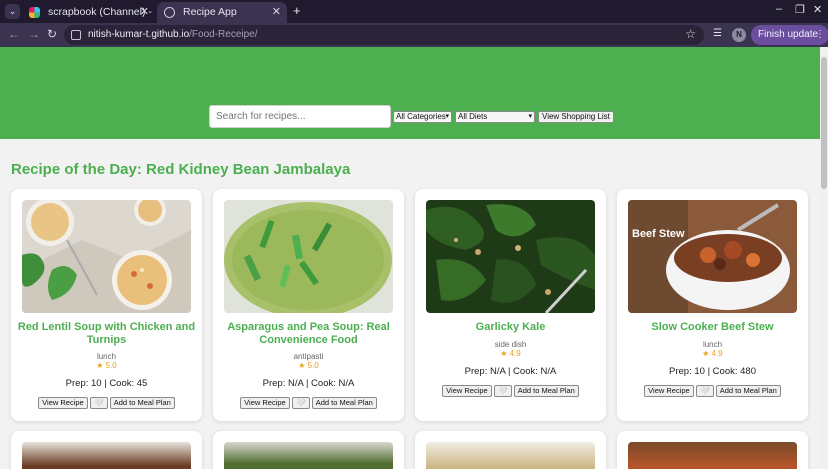 Image resolution: width=828 pixels, height=469 pixels. I want to click on tab-recipe-app: Recipe App ✕, so click(222, 12).